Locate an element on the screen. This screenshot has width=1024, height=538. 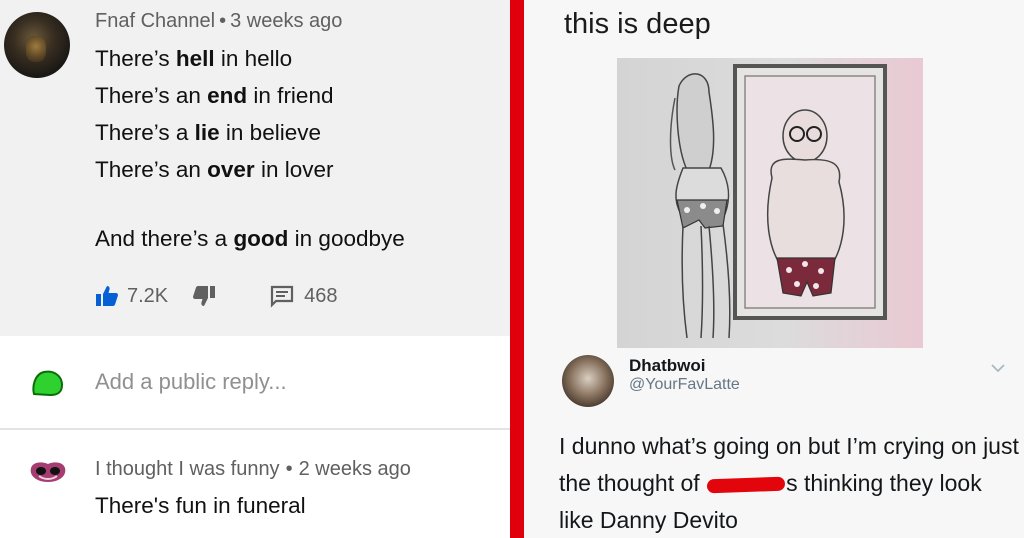
comment-author: I thought I was funny is located at coordinates (187, 469).